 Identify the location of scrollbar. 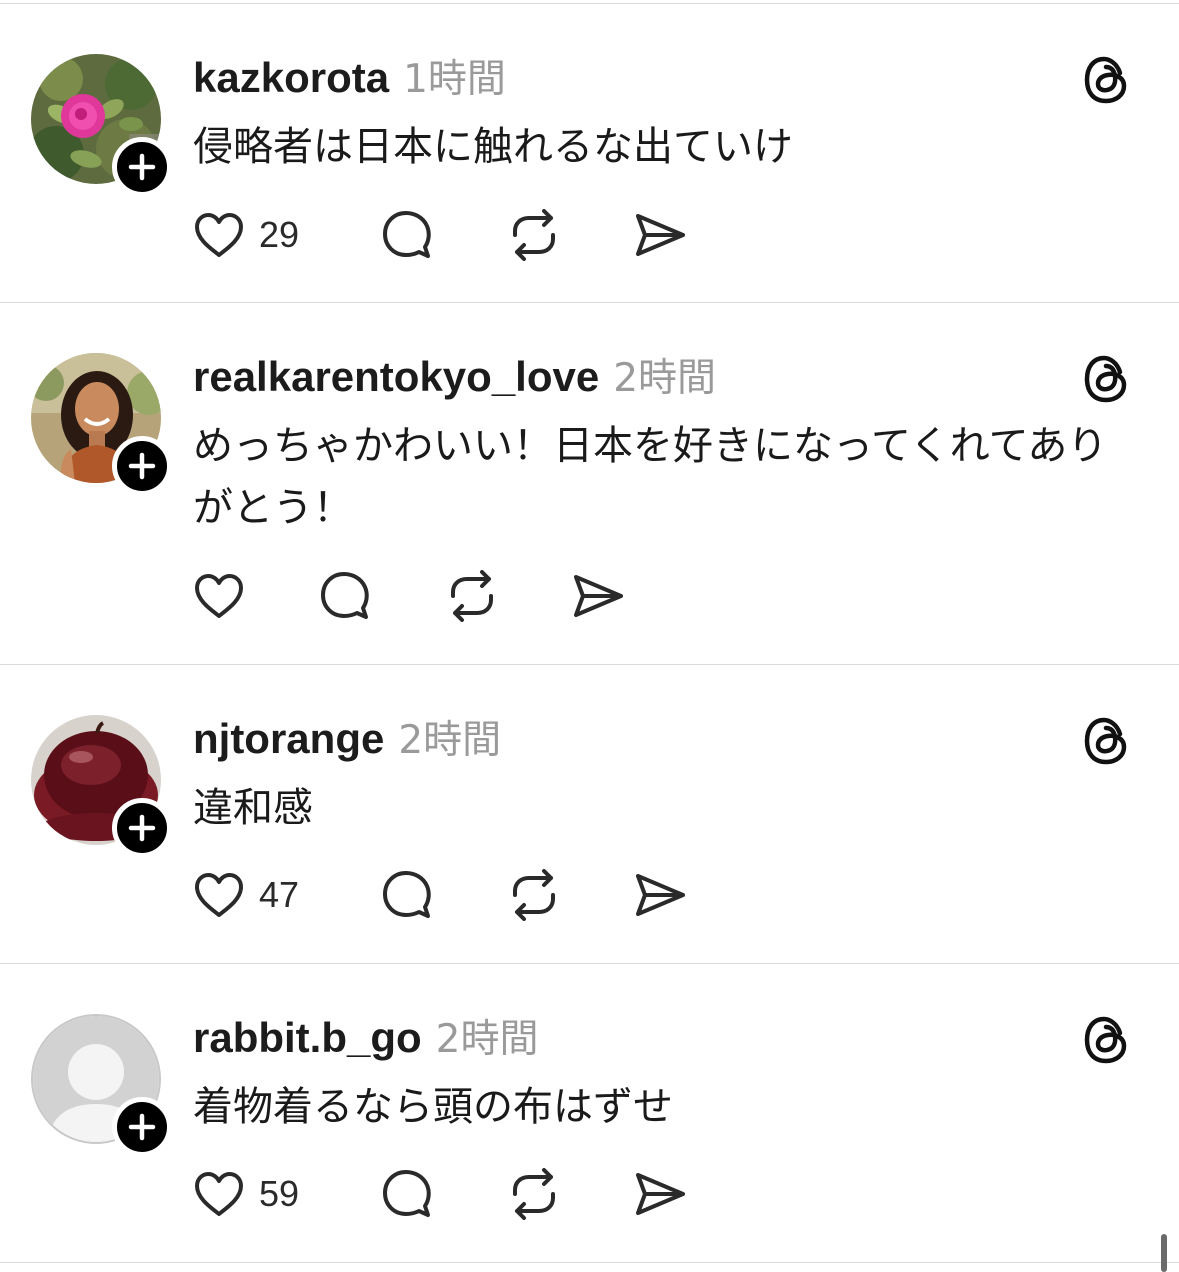
(1164, 1253).